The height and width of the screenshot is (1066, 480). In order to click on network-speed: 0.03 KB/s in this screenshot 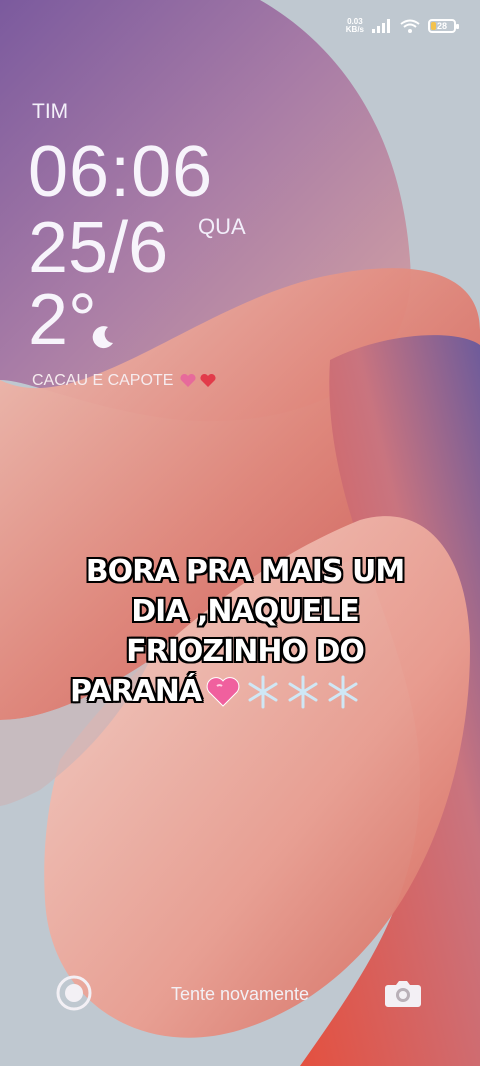, I will do `click(355, 26)`.